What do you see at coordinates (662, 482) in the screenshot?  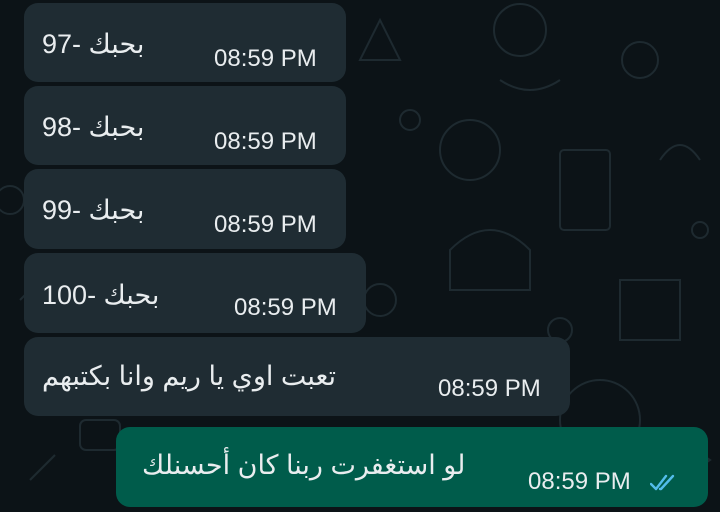 I see `double-check-read-icon` at bounding box center [662, 482].